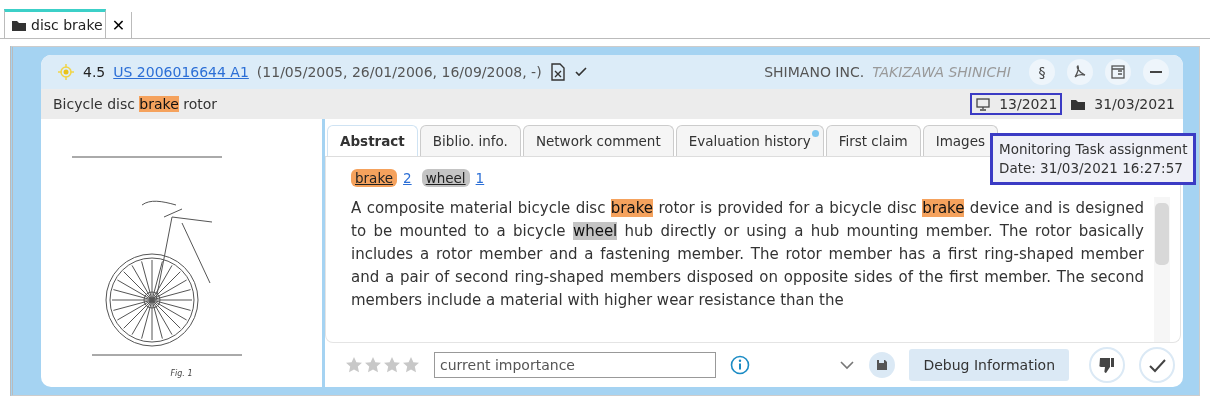 This screenshot has width=1210, height=406. I want to click on tab: Abstract, so click(372, 140).